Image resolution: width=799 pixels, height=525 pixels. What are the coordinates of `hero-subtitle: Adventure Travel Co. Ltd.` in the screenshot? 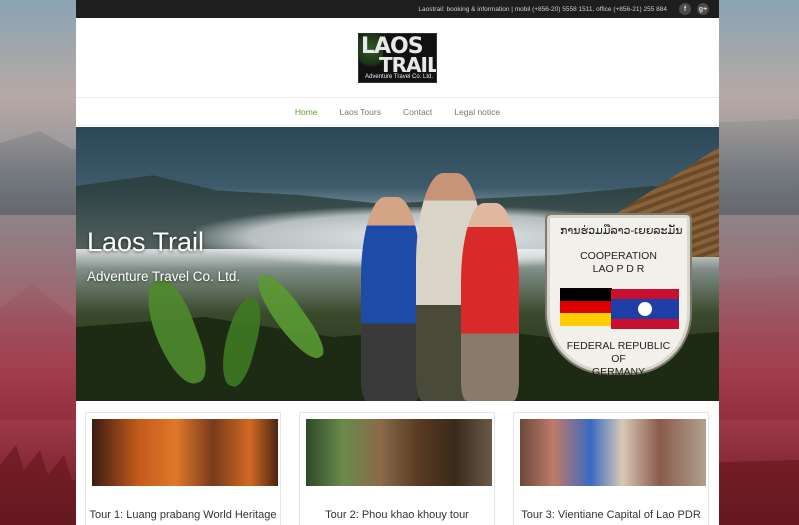 It's located at (164, 276).